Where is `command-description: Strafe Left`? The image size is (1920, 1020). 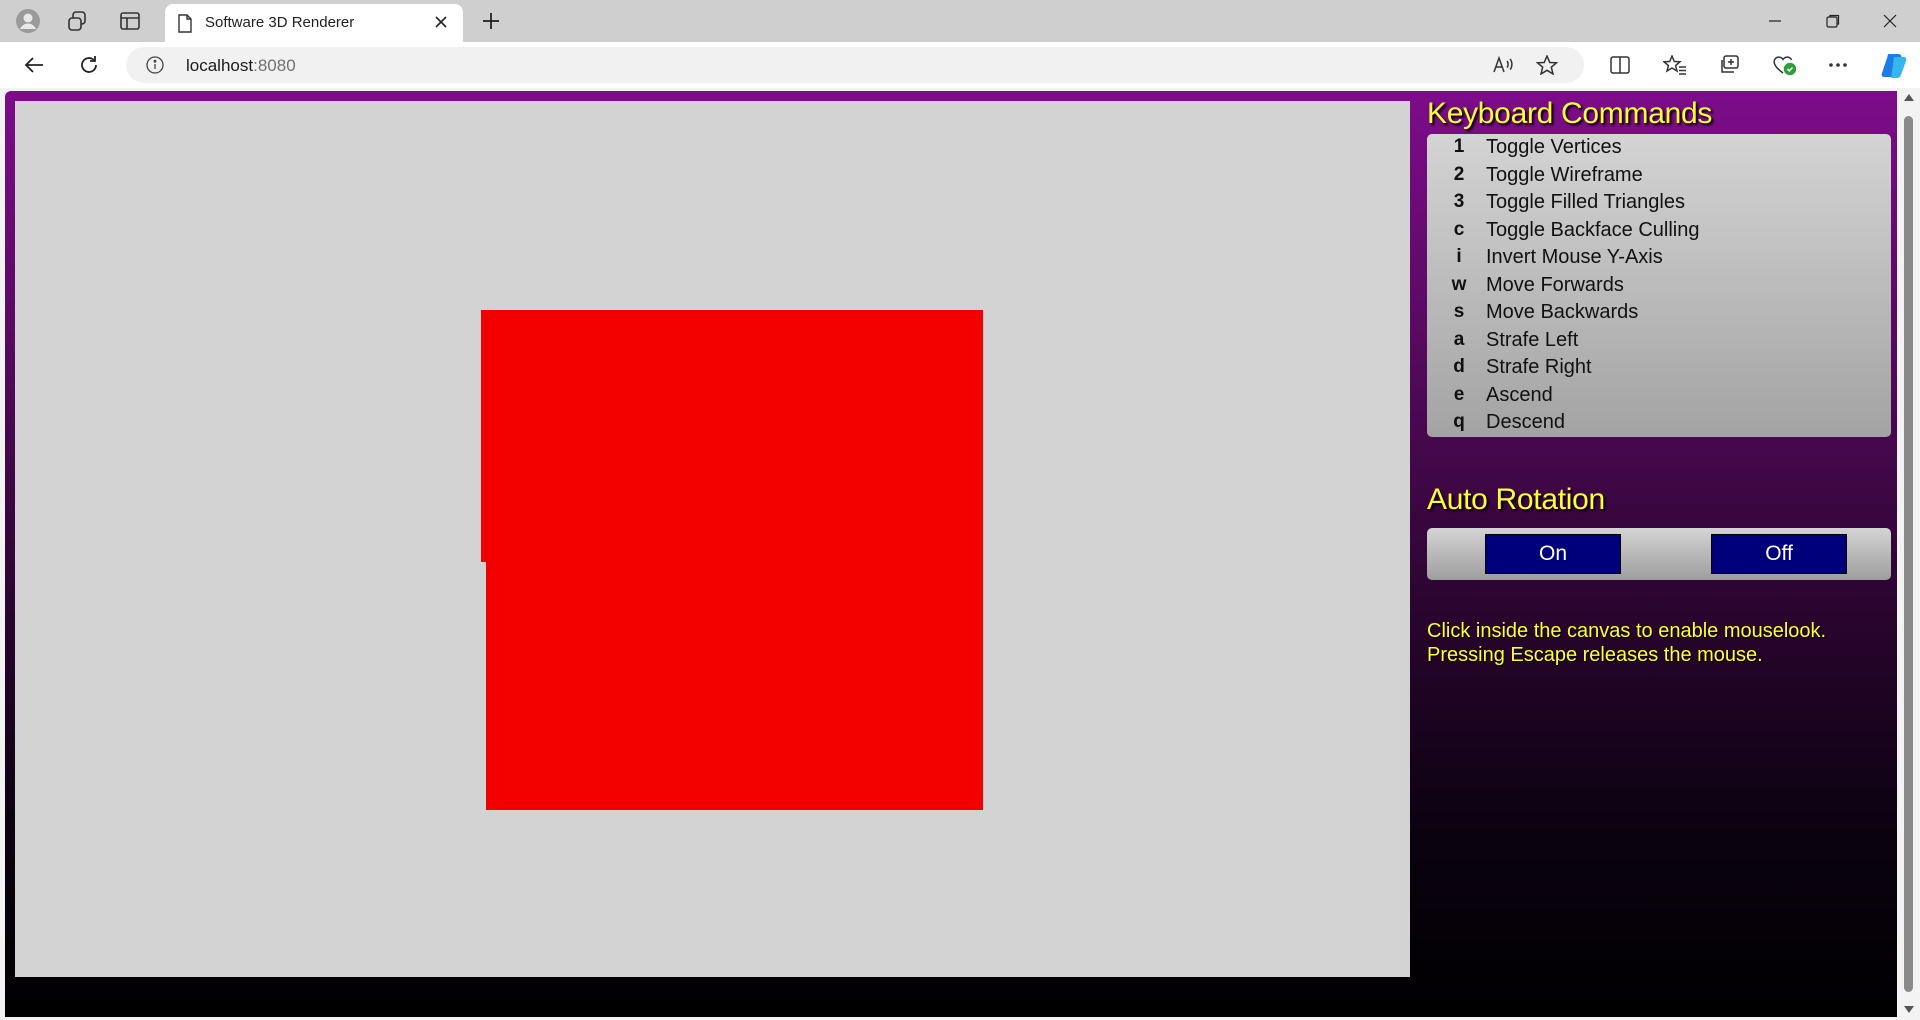
command-description: Strafe Left is located at coordinates (1532, 339).